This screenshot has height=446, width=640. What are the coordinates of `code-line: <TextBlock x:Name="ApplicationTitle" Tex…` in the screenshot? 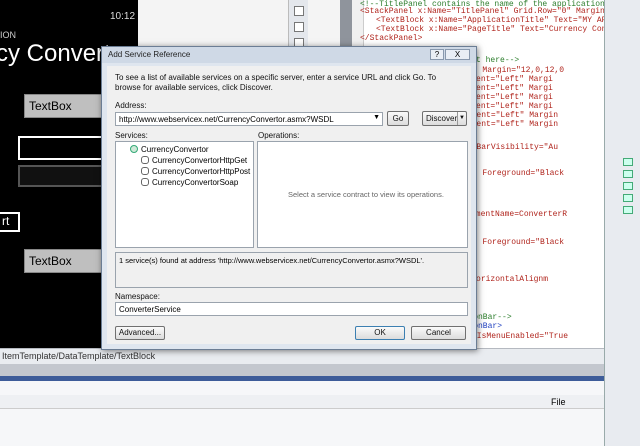 It's located at (490, 20).